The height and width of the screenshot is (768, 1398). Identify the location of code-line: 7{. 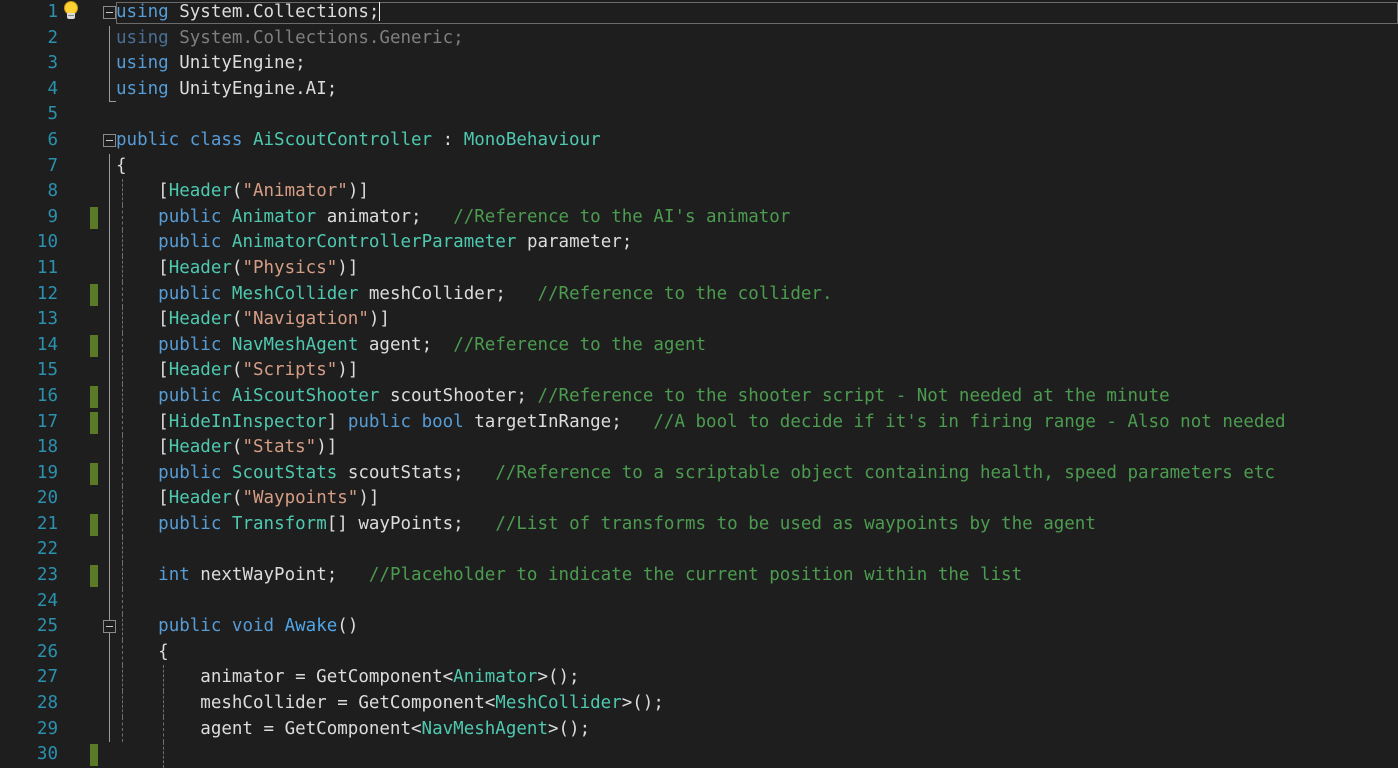
(699, 166).